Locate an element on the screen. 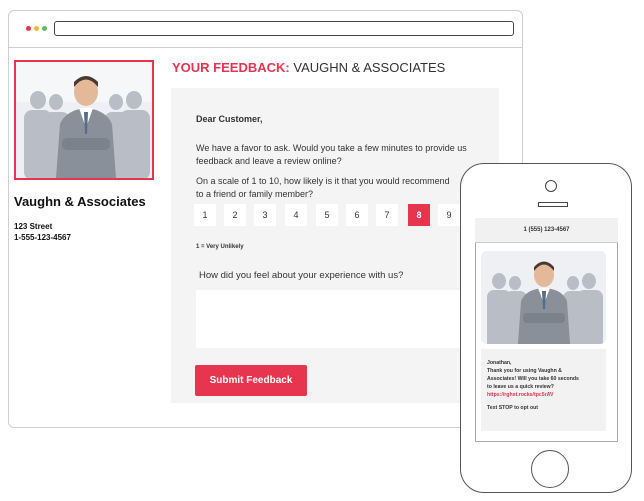  submit-feedback-button: Submit Feedback is located at coordinates (251, 380).